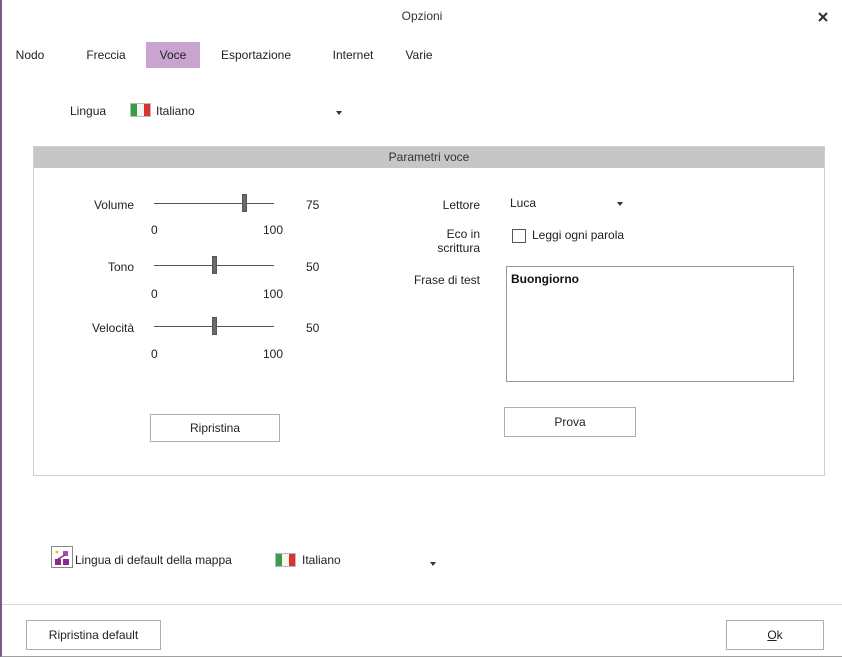 The width and height of the screenshot is (842, 657). I want to click on tab-varie: Varie, so click(419, 55).